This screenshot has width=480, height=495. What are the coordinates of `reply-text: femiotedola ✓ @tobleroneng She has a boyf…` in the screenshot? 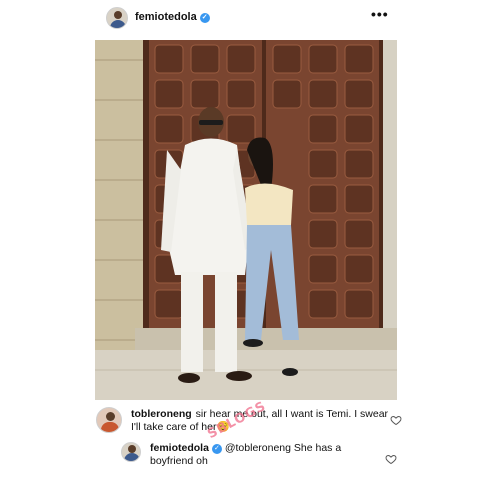 It's located at (265, 455).